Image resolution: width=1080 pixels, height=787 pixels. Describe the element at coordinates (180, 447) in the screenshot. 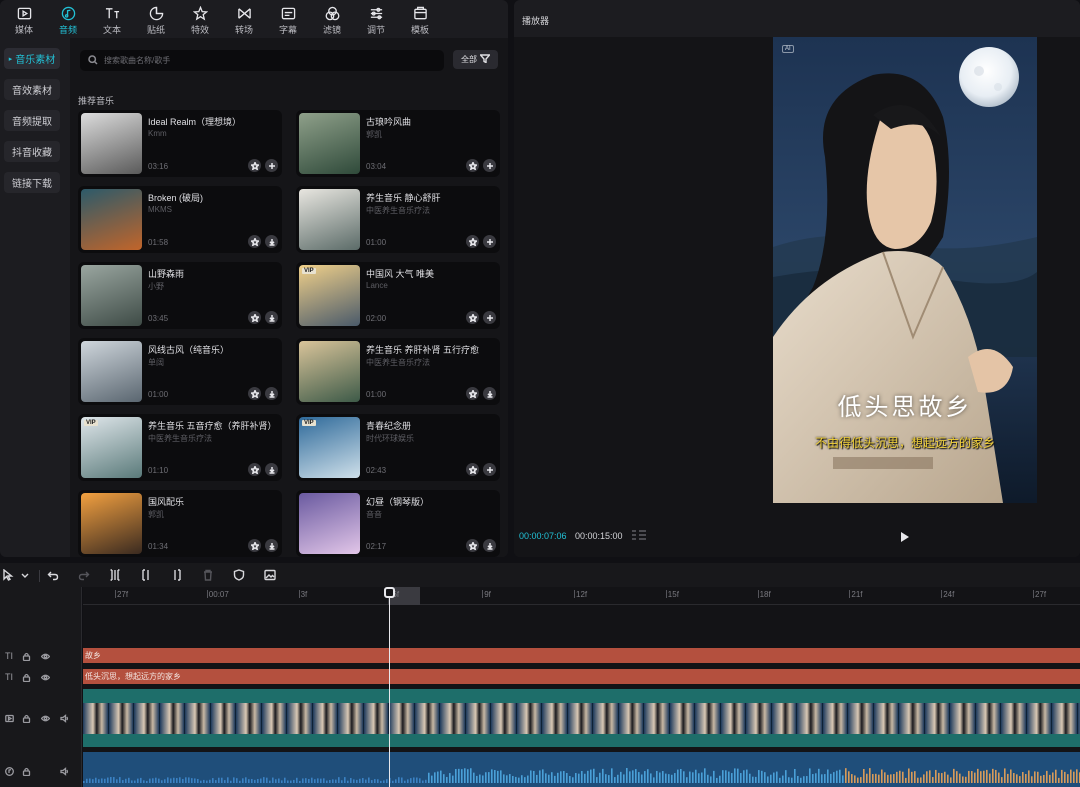

I see `music-card: VIP 养生音乐 五音疗愈（养肝补肾） 中医养生音乐疗法 01:10` at that location.